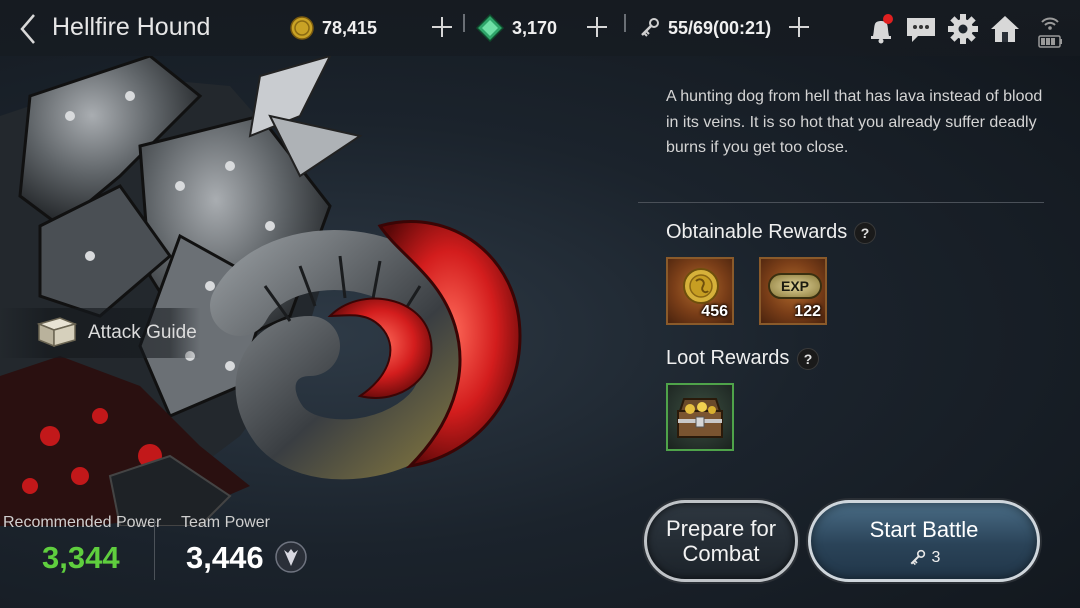  What do you see at coordinates (442, 27) in the screenshot?
I see `add-gold-button` at bounding box center [442, 27].